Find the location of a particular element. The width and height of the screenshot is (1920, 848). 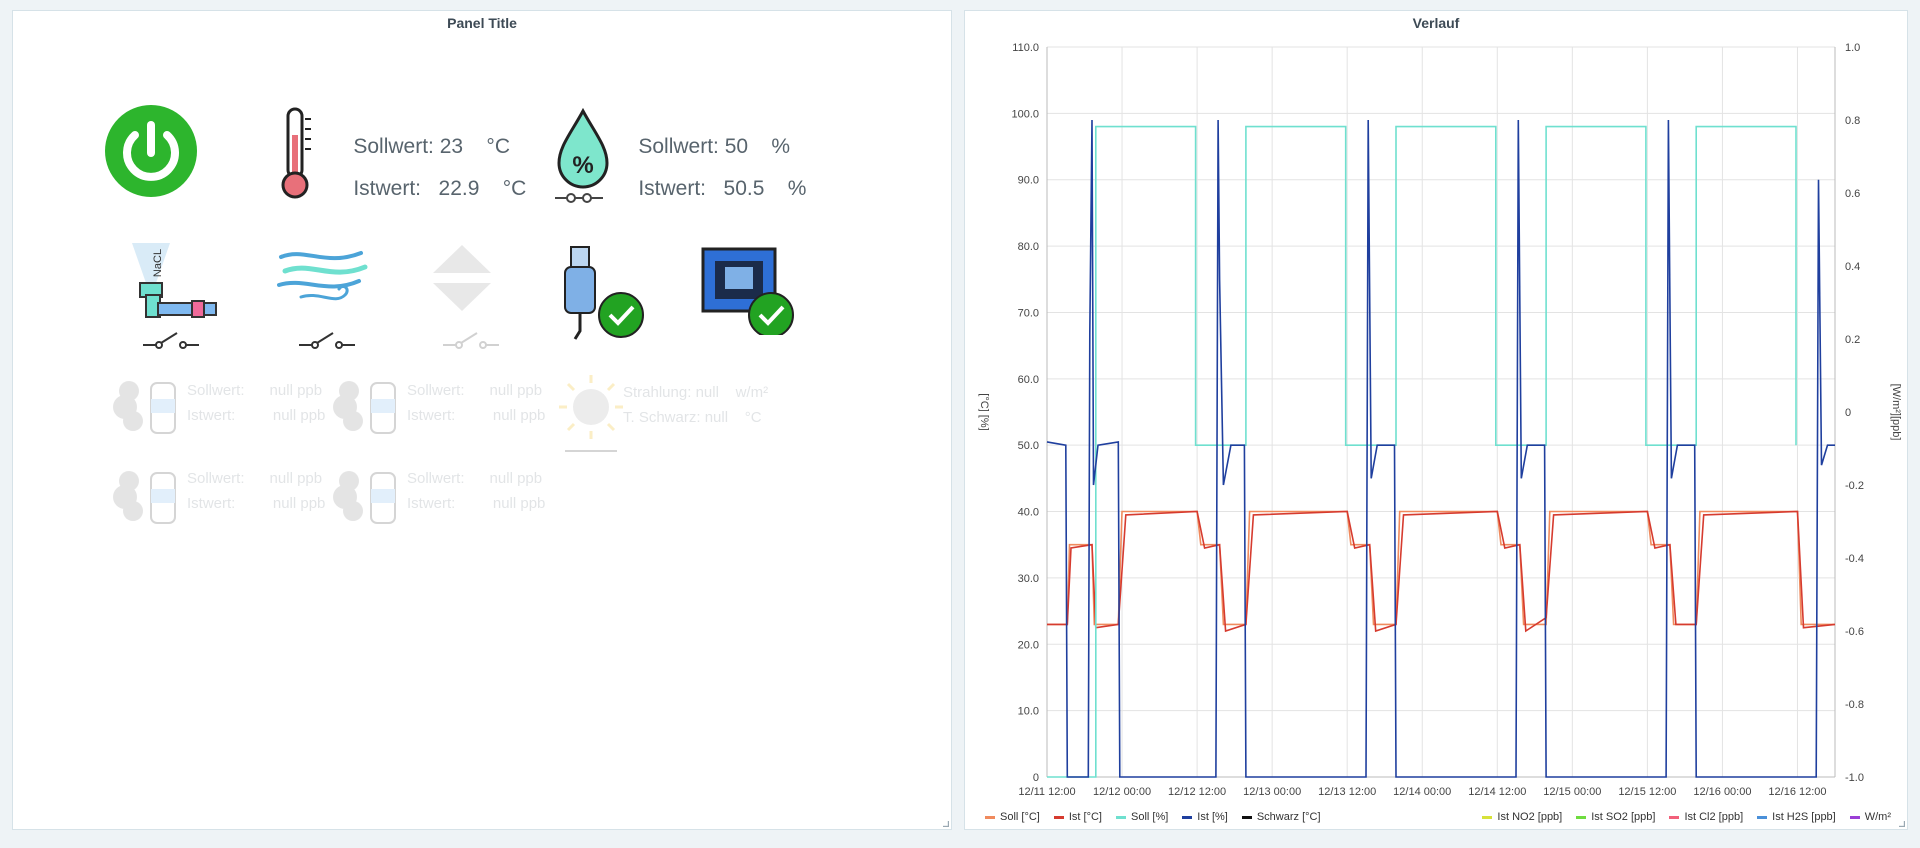

x-tick: 12/11 12:00 is located at coordinates (1046, 792).